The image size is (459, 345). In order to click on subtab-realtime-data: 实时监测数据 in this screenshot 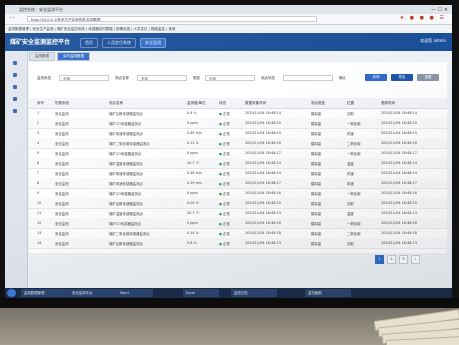, I will do `click(73, 56)`.